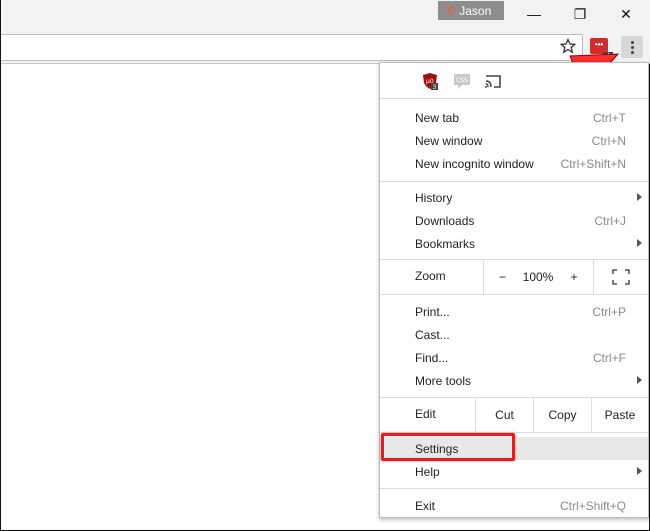  What do you see at coordinates (443, 380) in the screenshot?
I see `menu-item-label: More tools` at bounding box center [443, 380].